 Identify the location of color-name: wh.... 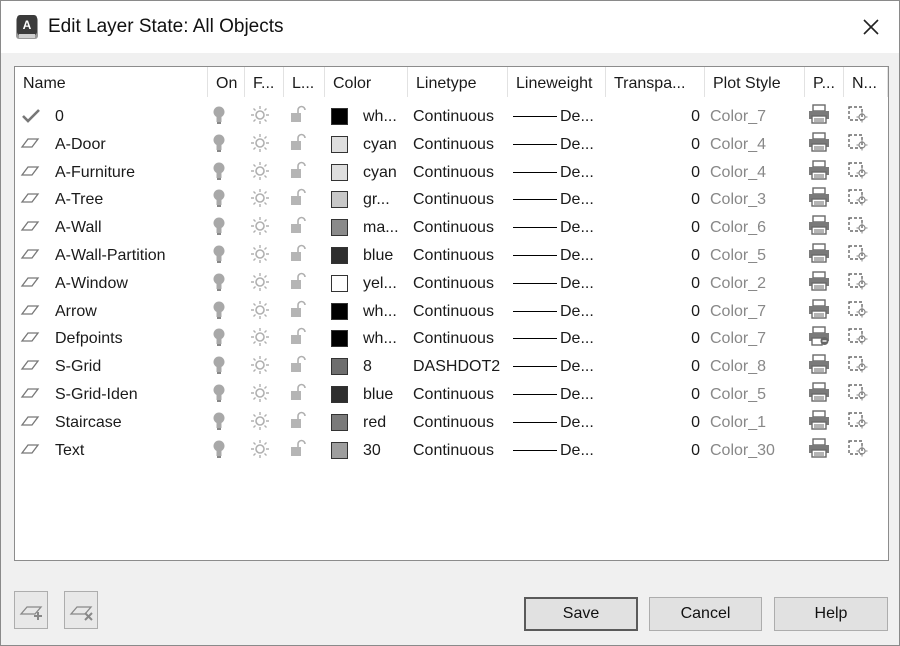
(385, 309).